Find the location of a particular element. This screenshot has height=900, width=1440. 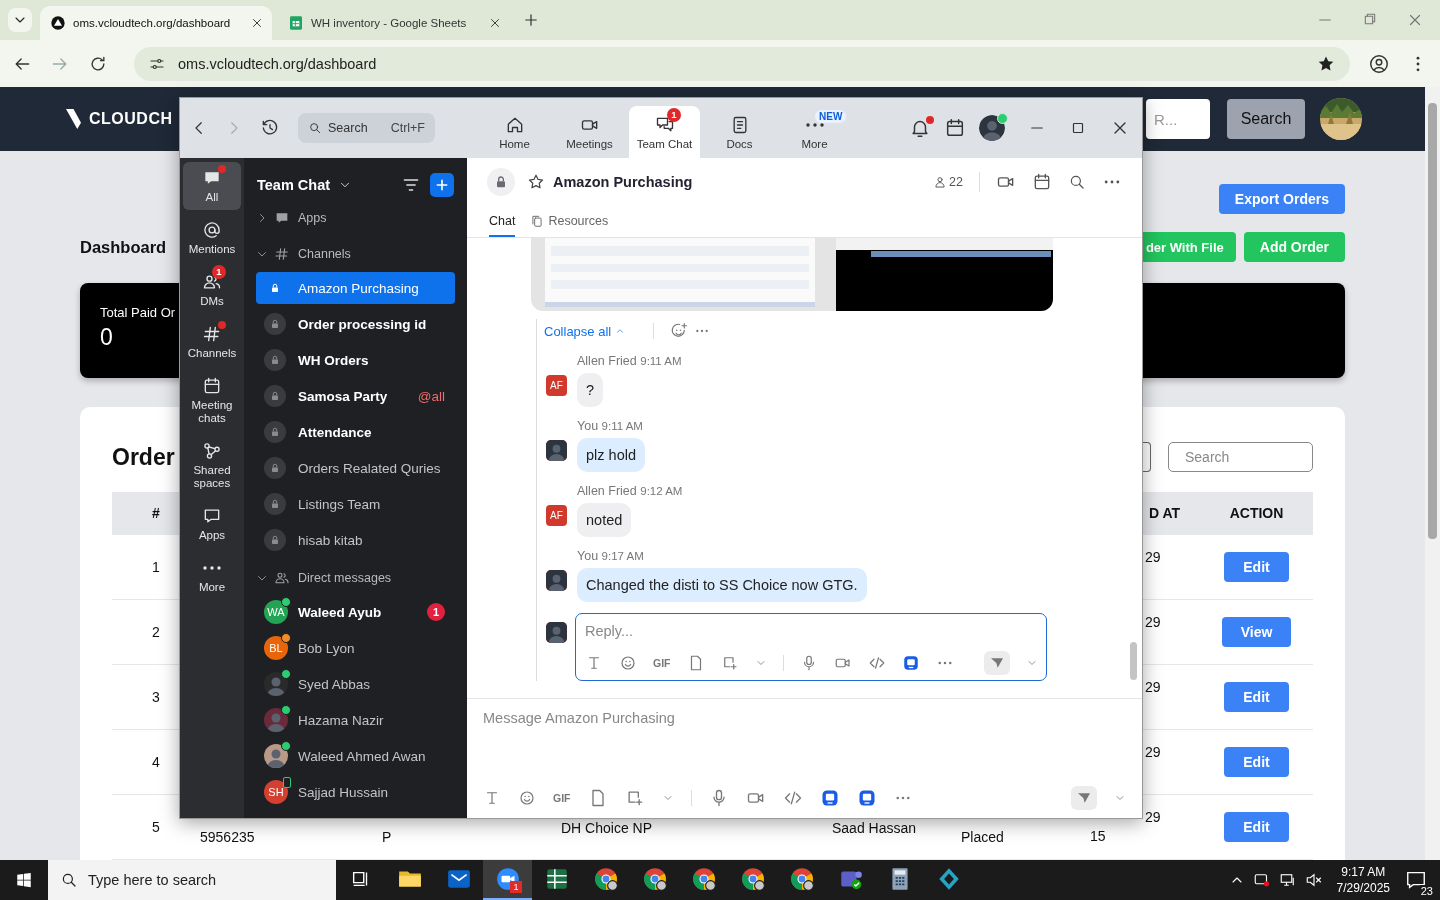

section-header: Apps is located at coordinates (355, 218).